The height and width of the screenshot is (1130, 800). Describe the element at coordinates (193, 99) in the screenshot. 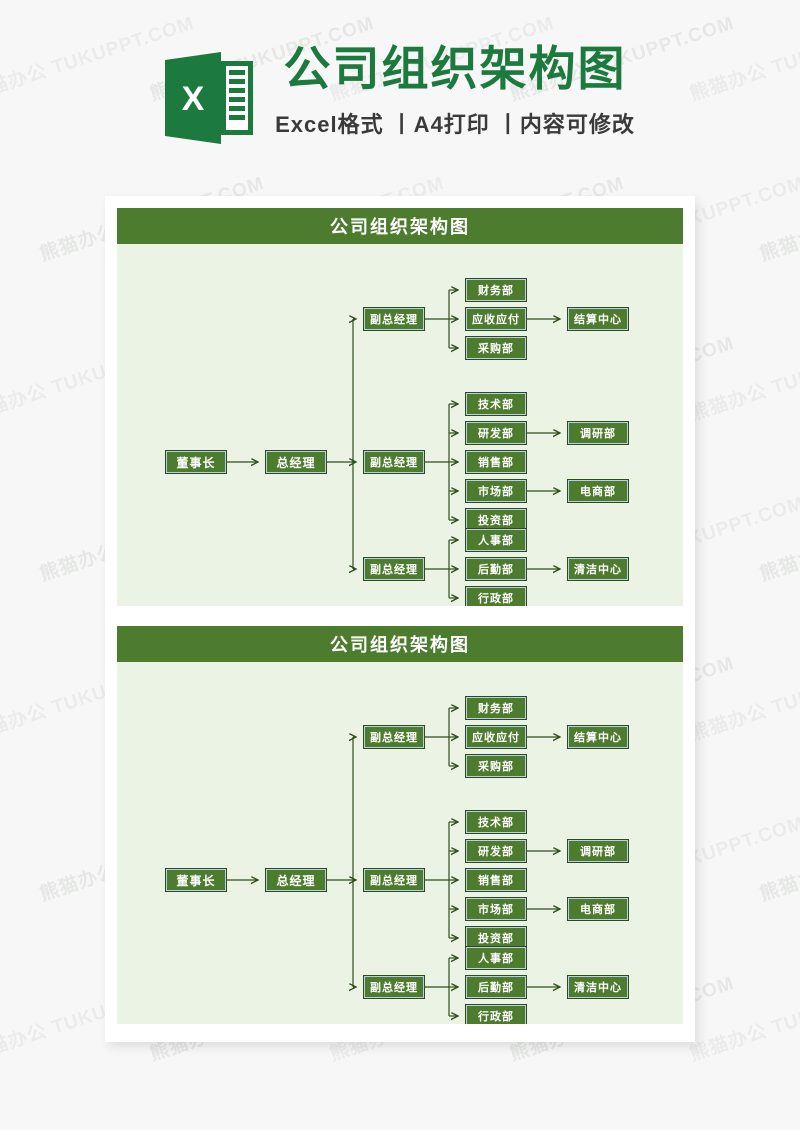

I see `excel-logo-letter: X` at that location.